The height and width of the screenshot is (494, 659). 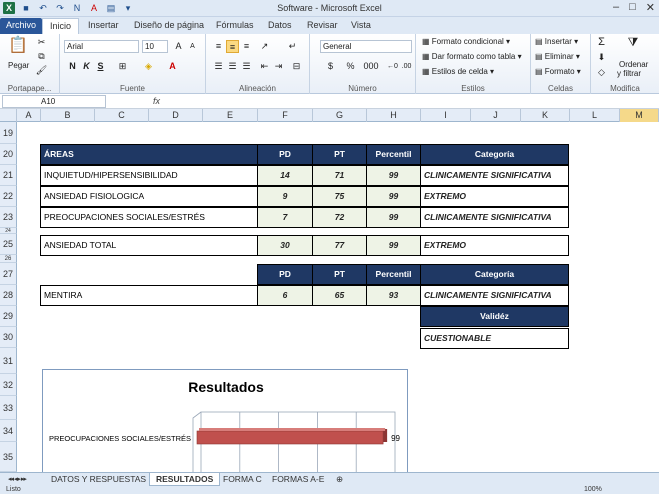 I want to click on font-size-combo: 10, so click(x=155, y=46).